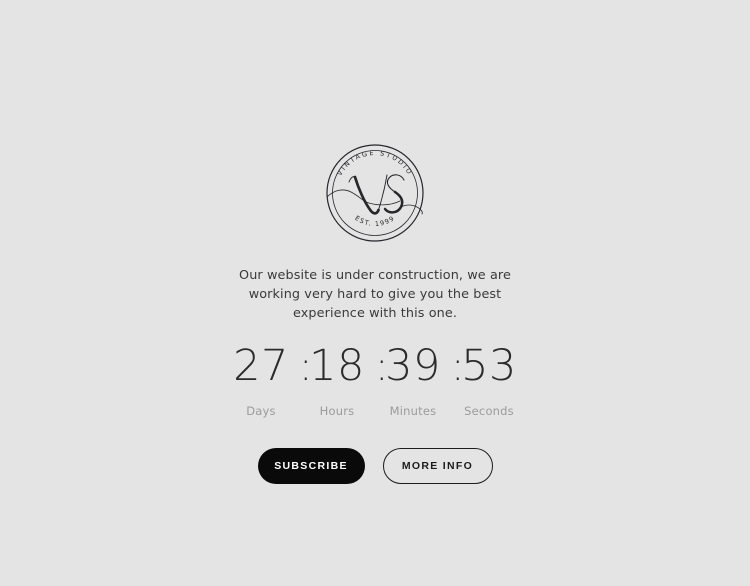 The height and width of the screenshot is (586, 750). I want to click on countdown-timer: 27 : 18 : 39 : 53, so click(375, 366).